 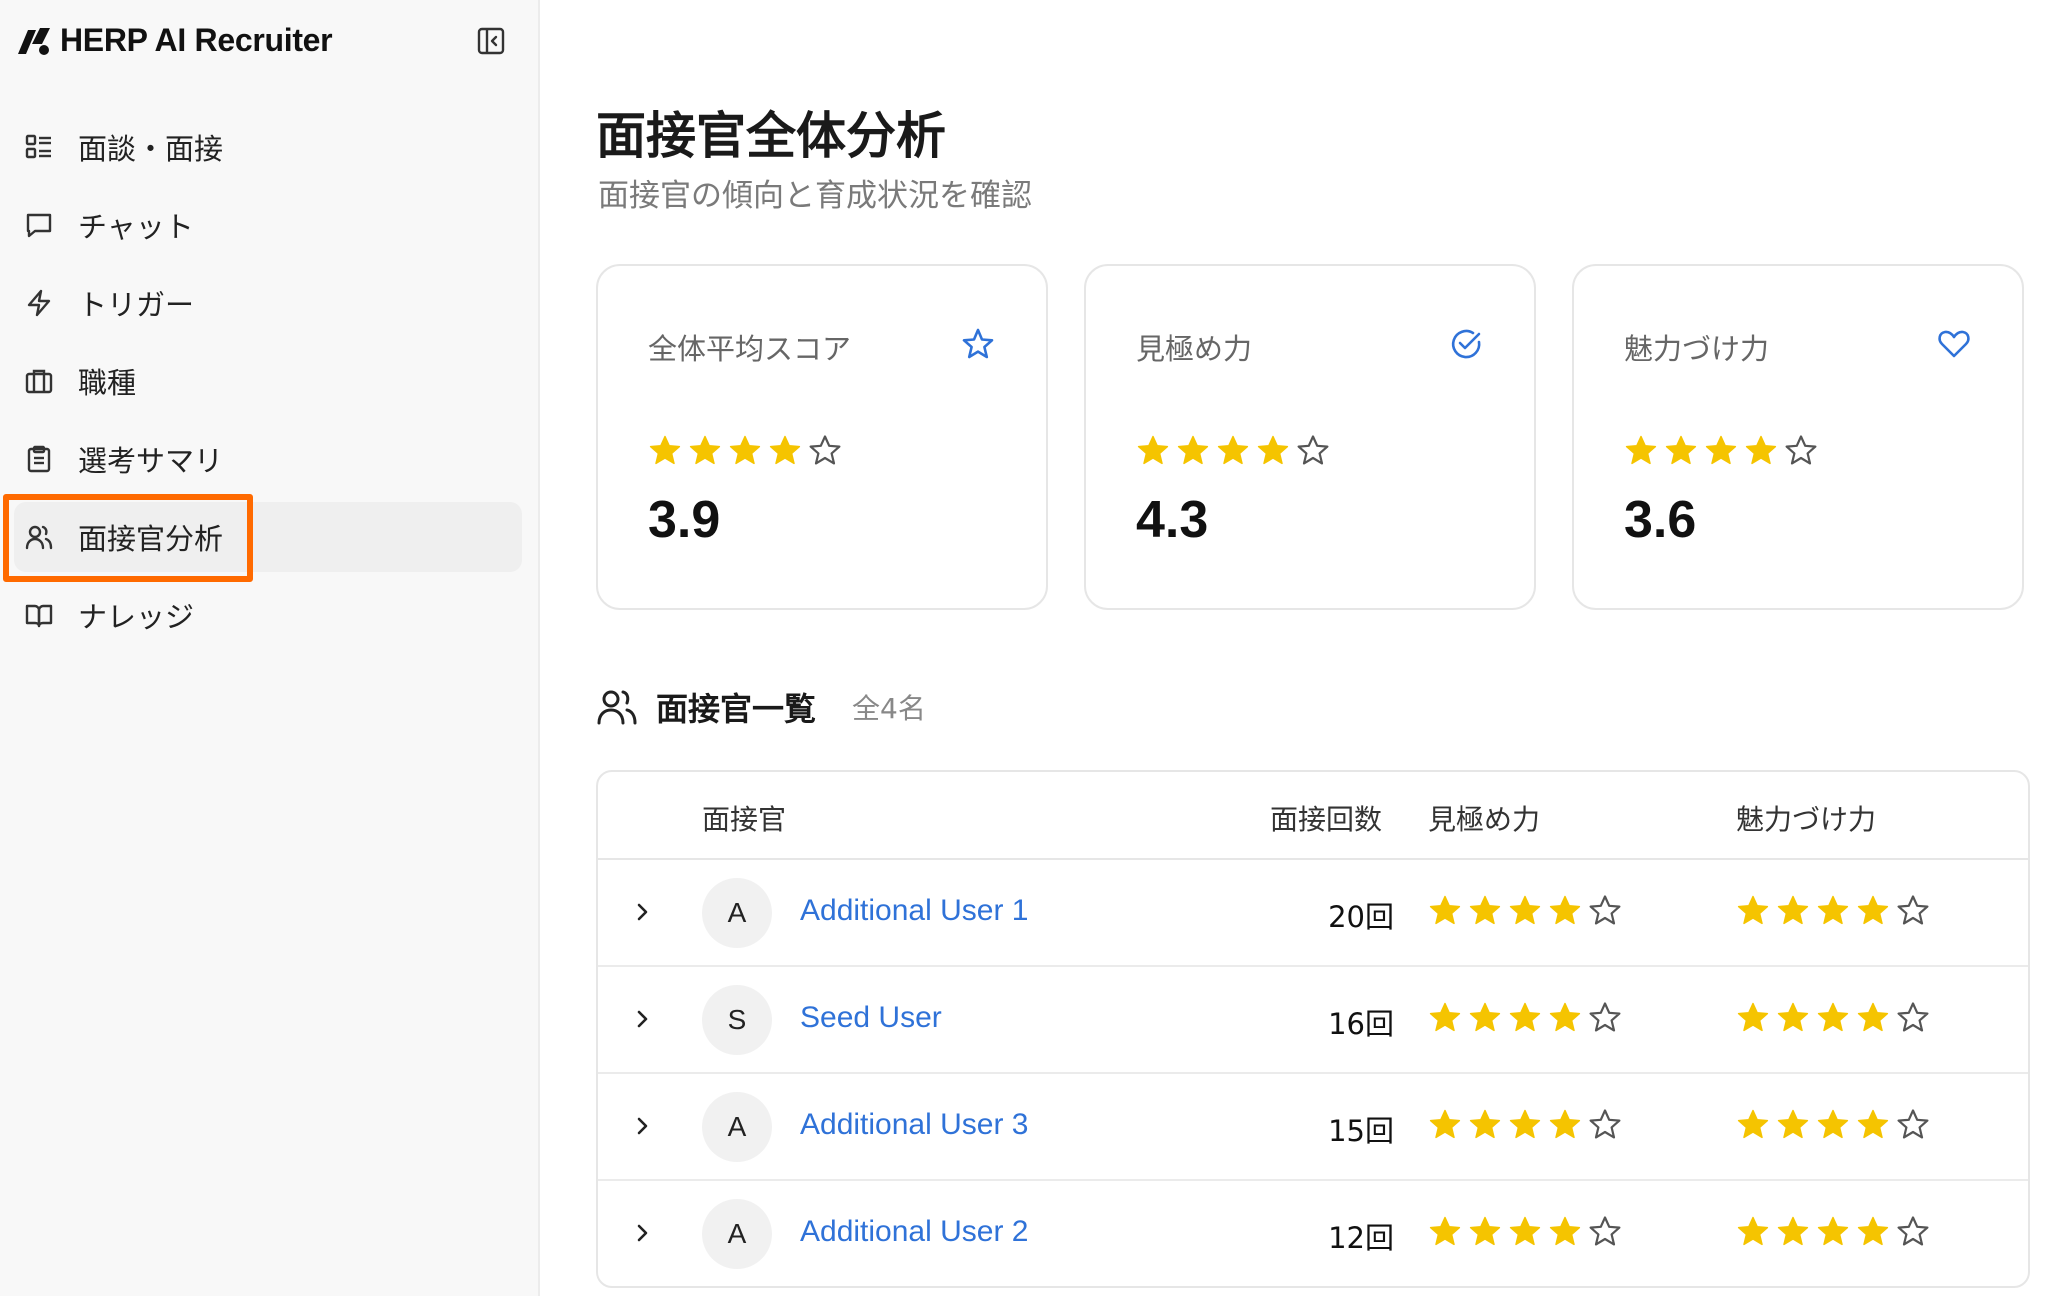 What do you see at coordinates (1361, 1024) in the screenshot?
I see `interview-count: 16回` at bounding box center [1361, 1024].